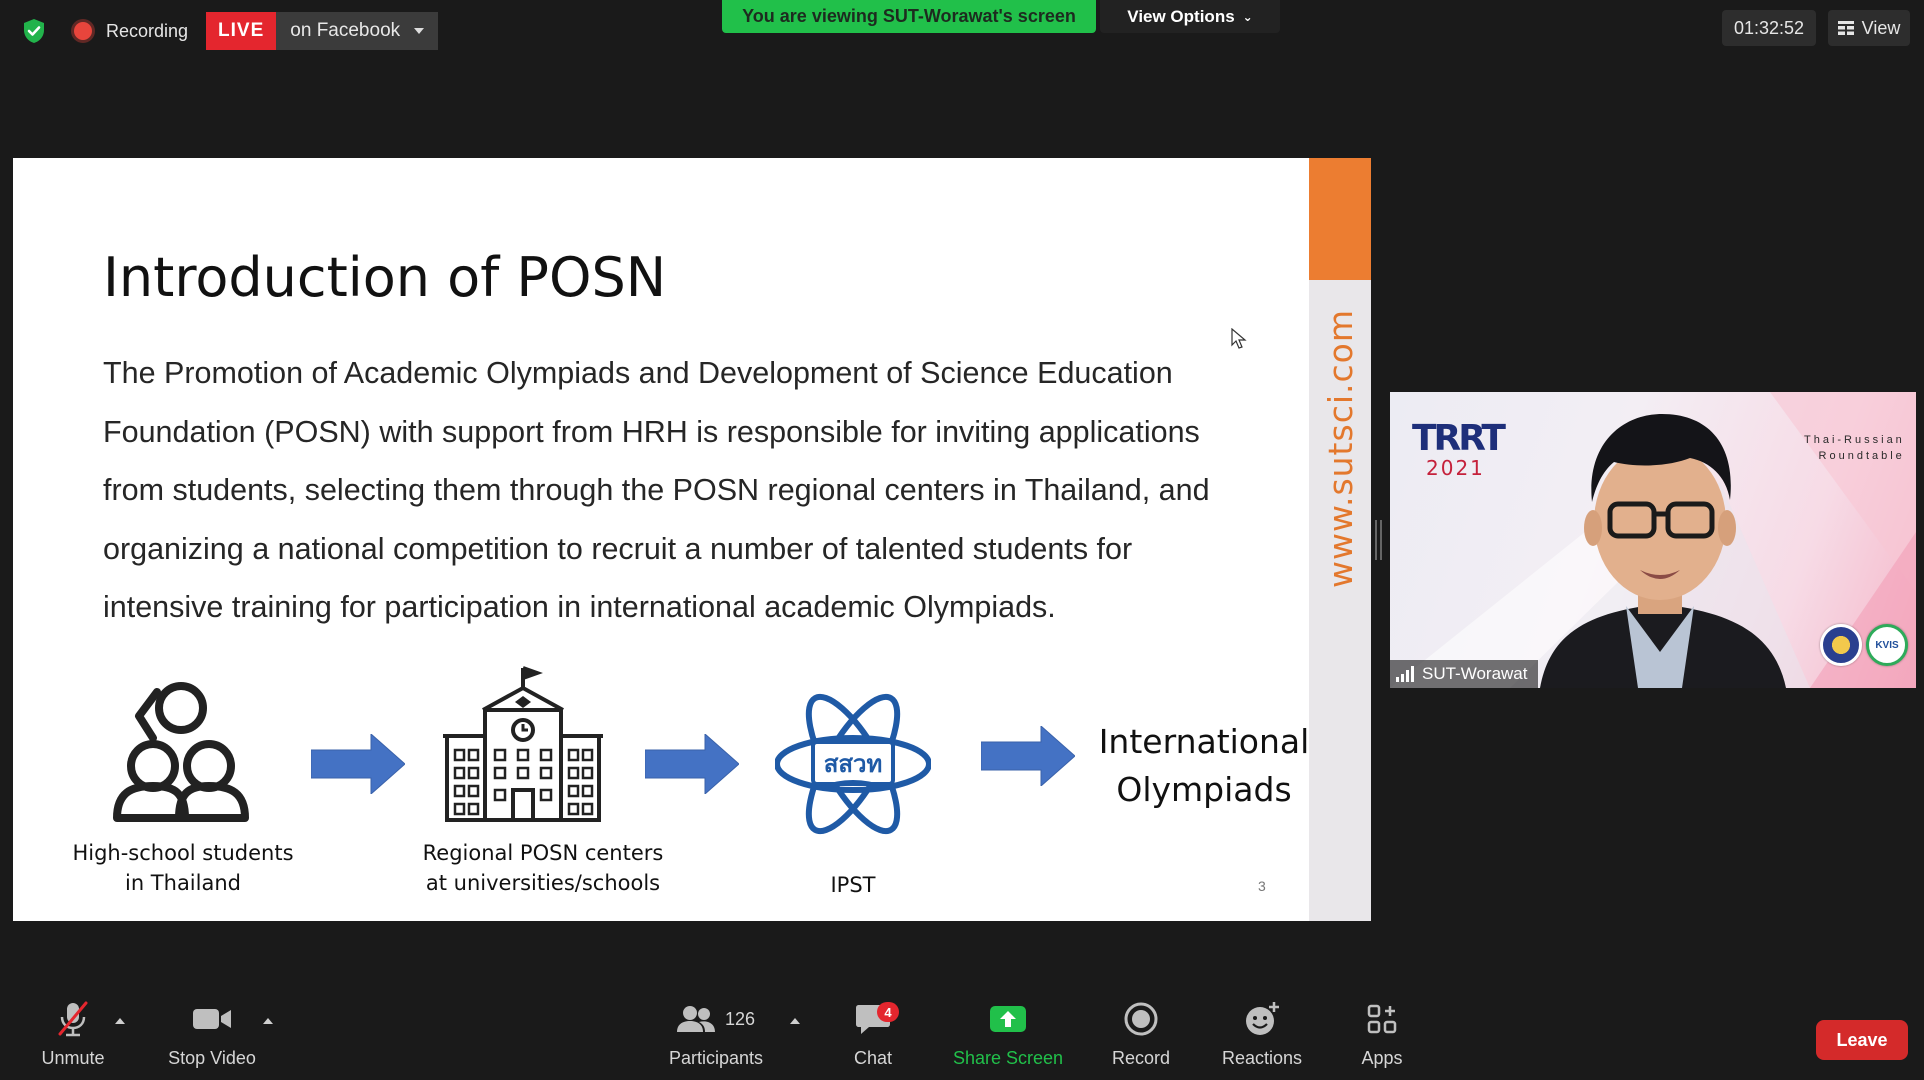 The width and height of the screenshot is (1924, 1080). Describe the element at coordinates (1239, 338) in the screenshot. I see `mouse-cursor-icon` at that location.